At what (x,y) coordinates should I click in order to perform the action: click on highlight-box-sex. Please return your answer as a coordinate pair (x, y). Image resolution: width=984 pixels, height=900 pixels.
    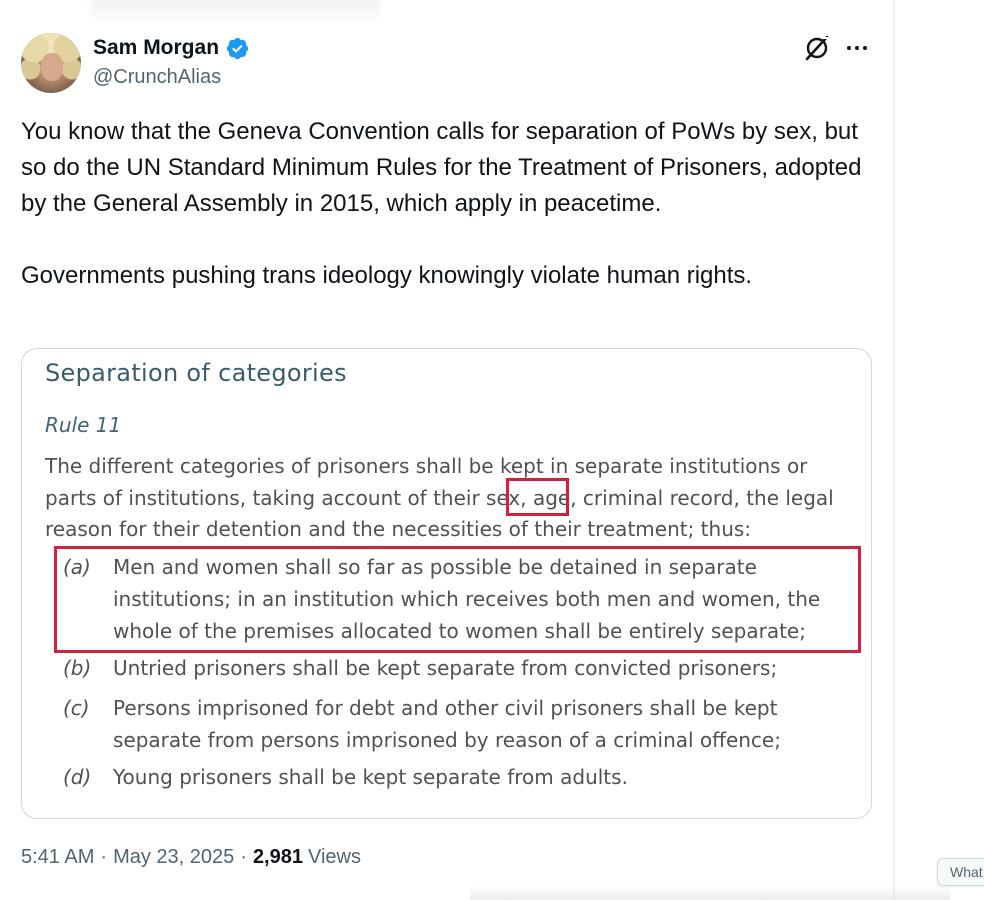
    Looking at the image, I should click on (537, 497).